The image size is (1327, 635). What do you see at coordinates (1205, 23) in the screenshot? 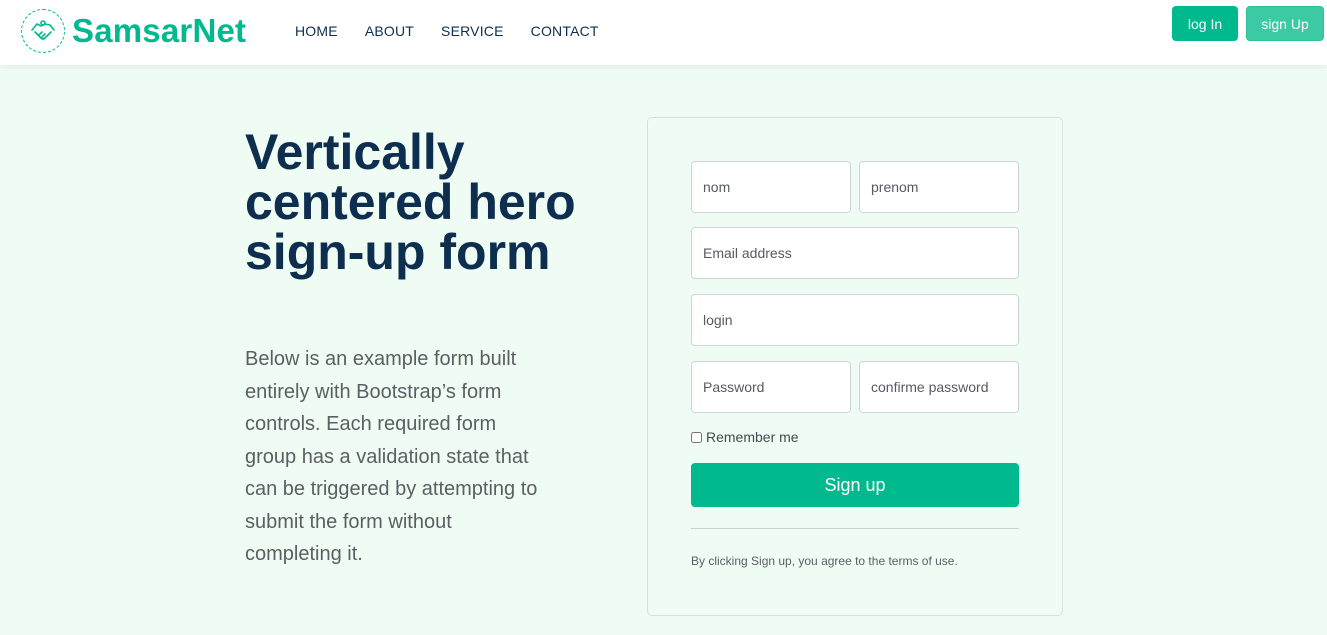
I see `login-button: log In` at bounding box center [1205, 23].